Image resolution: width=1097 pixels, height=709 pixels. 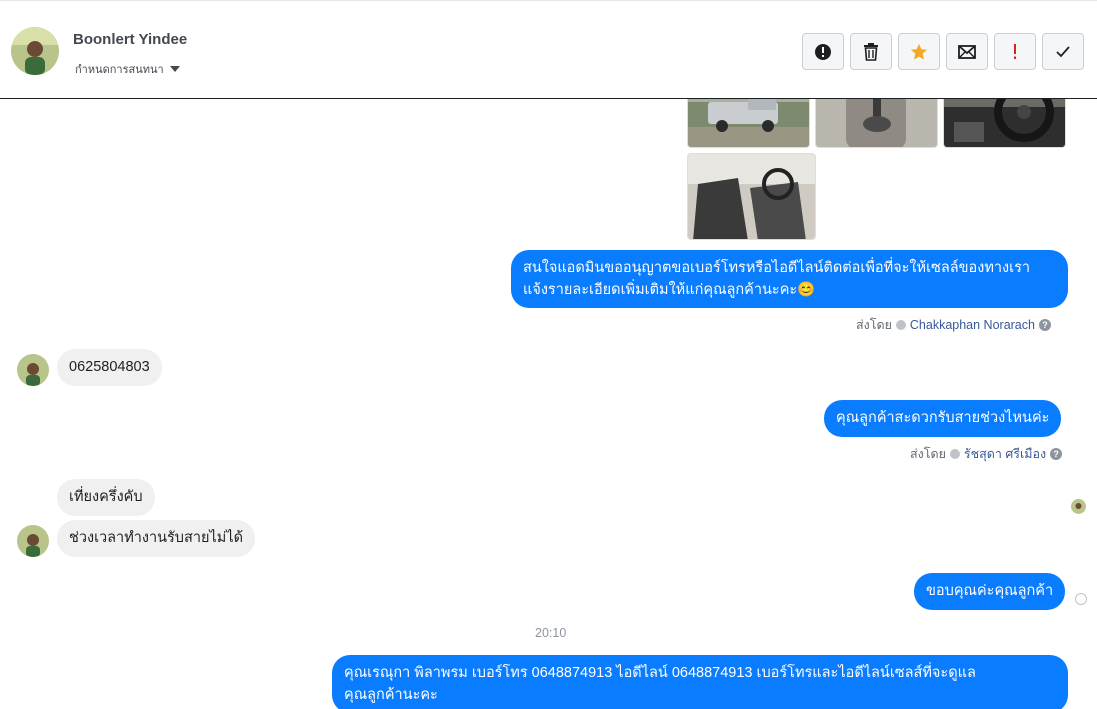 I want to click on sent-by-info: ส่งโดย Chakkaphan Norarach ?, so click(x=953, y=325).